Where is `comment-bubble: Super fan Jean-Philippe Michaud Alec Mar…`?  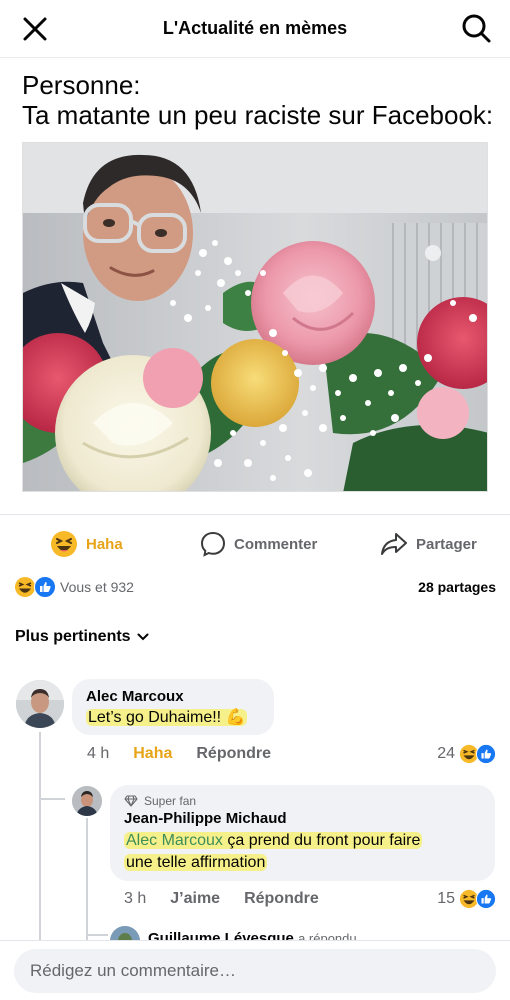 comment-bubble: Super fan Jean-Philippe Michaud Alec Mar… is located at coordinates (302, 833).